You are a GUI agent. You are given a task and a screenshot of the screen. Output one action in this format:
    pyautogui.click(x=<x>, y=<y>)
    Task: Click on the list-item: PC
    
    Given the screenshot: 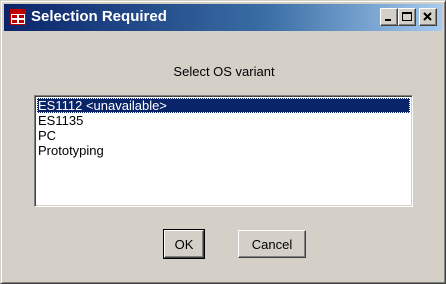 What is the action you would take?
    pyautogui.click(x=223, y=135)
    